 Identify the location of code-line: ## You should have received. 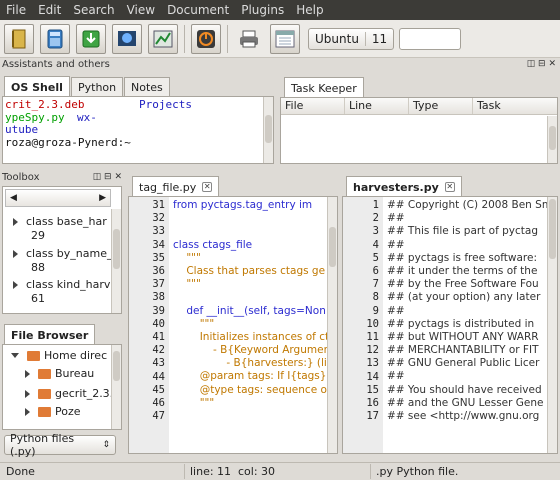
(464, 389).